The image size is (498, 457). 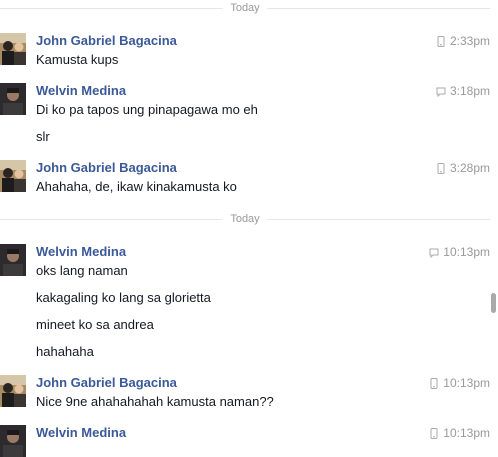 I want to click on message-text: Nice 9ne ahahahahah kamusta naman??, so click(x=155, y=401).